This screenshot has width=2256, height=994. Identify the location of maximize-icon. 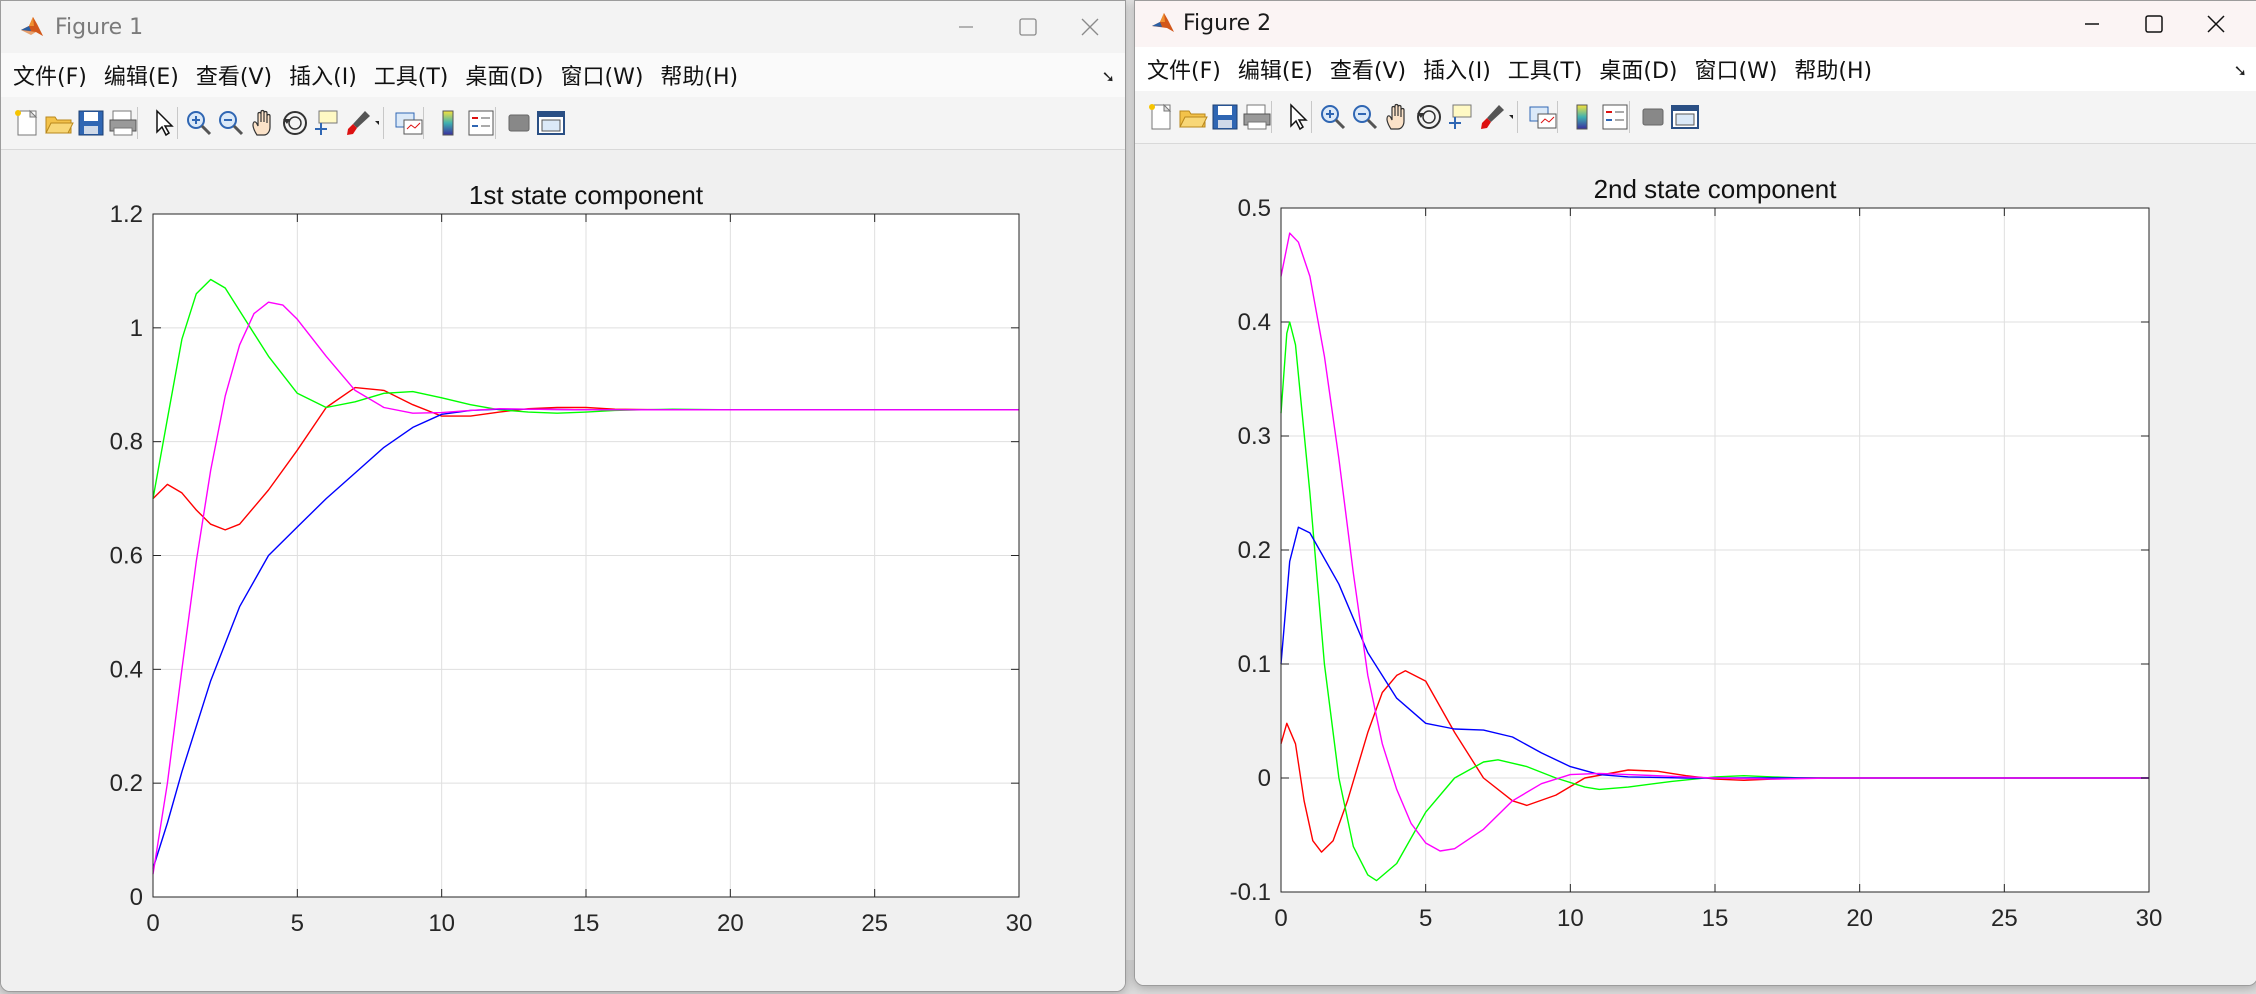
(1028, 27).